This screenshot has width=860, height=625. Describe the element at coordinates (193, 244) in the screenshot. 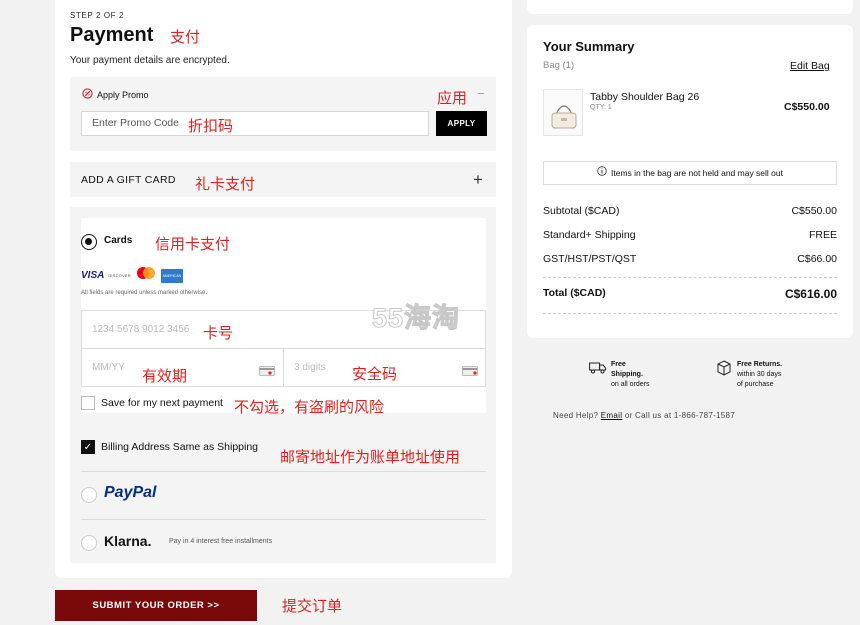

I see `annotation-credit-card: 信用卡支付` at that location.